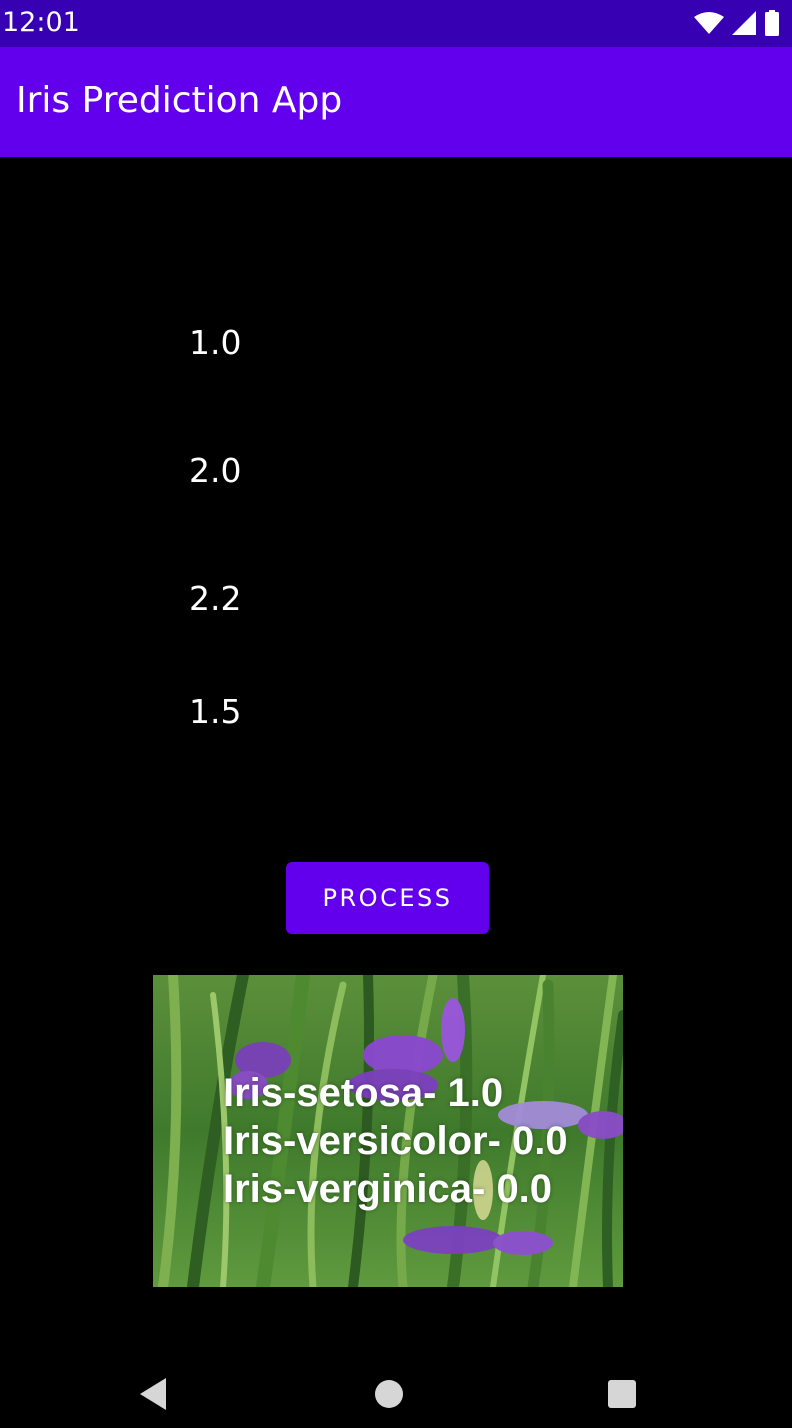 The height and width of the screenshot is (1428, 792). What do you see at coordinates (396, 102) in the screenshot?
I see `app-bar: Iris Prediction App` at bounding box center [396, 102].